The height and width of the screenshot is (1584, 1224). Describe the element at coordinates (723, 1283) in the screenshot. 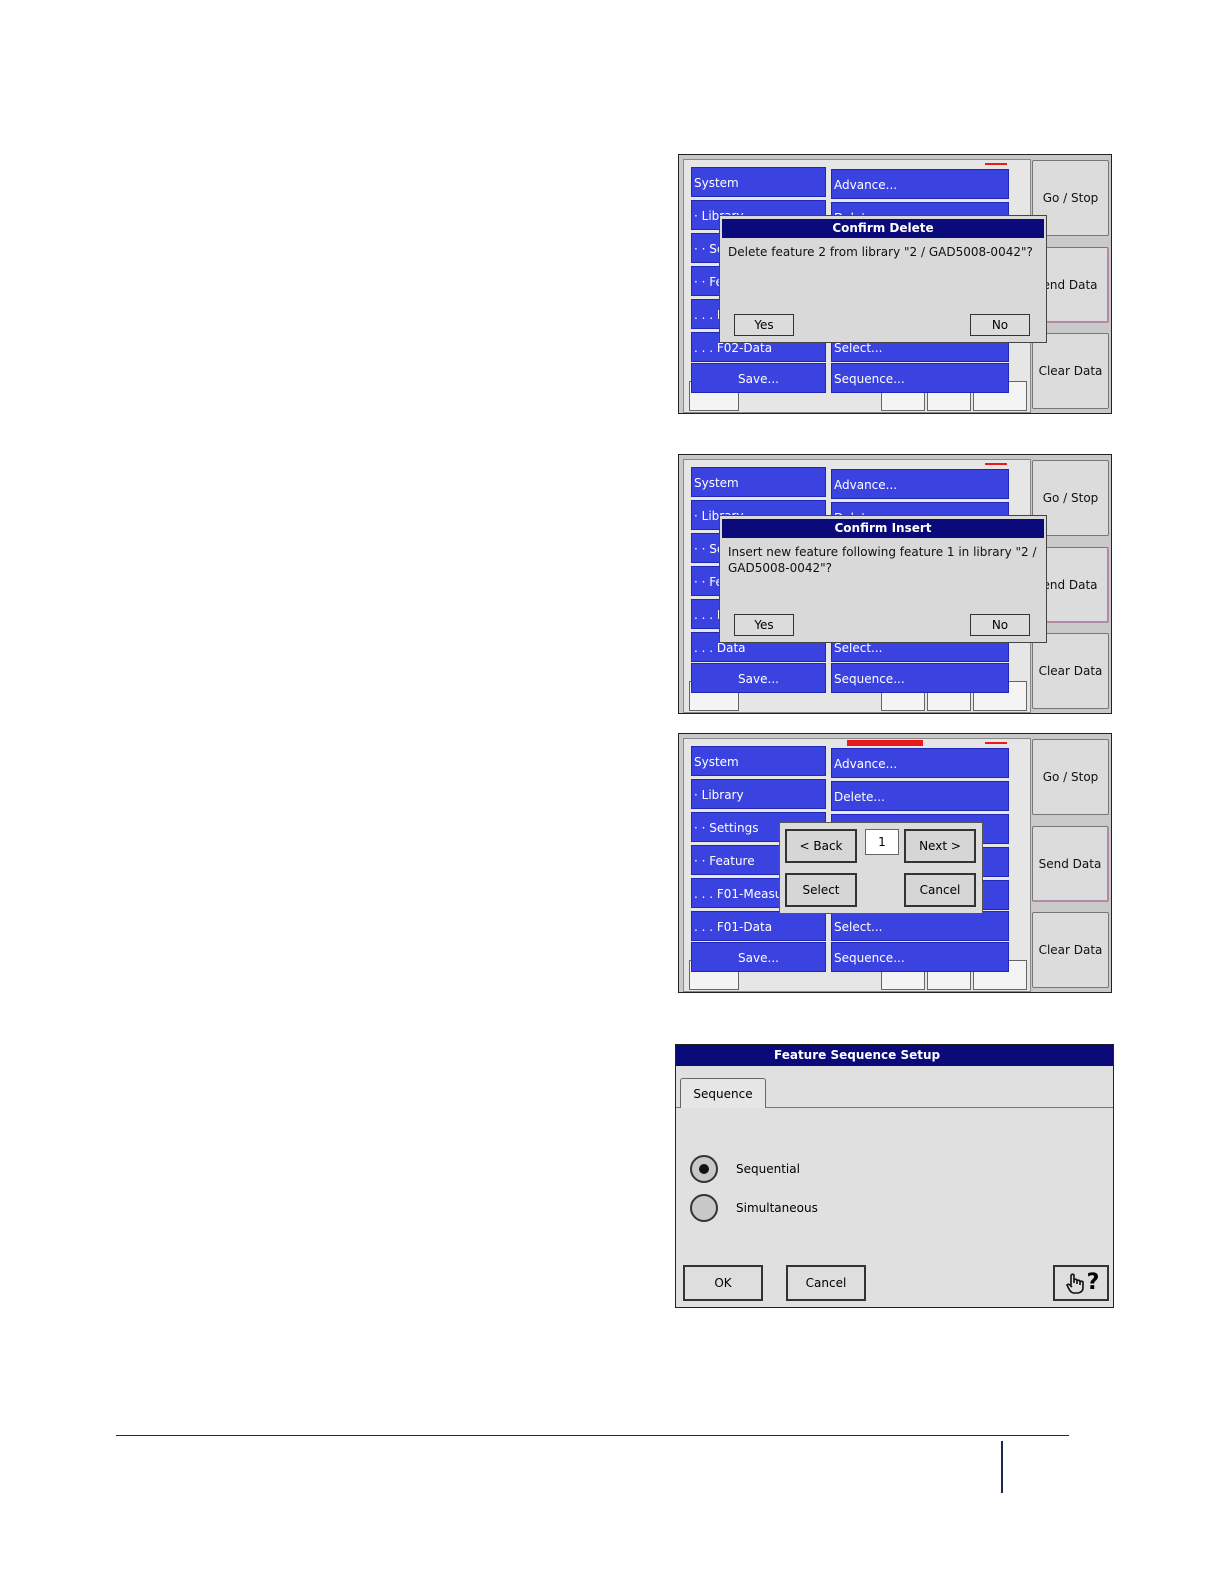

I see `ok-button: OK` at that location.